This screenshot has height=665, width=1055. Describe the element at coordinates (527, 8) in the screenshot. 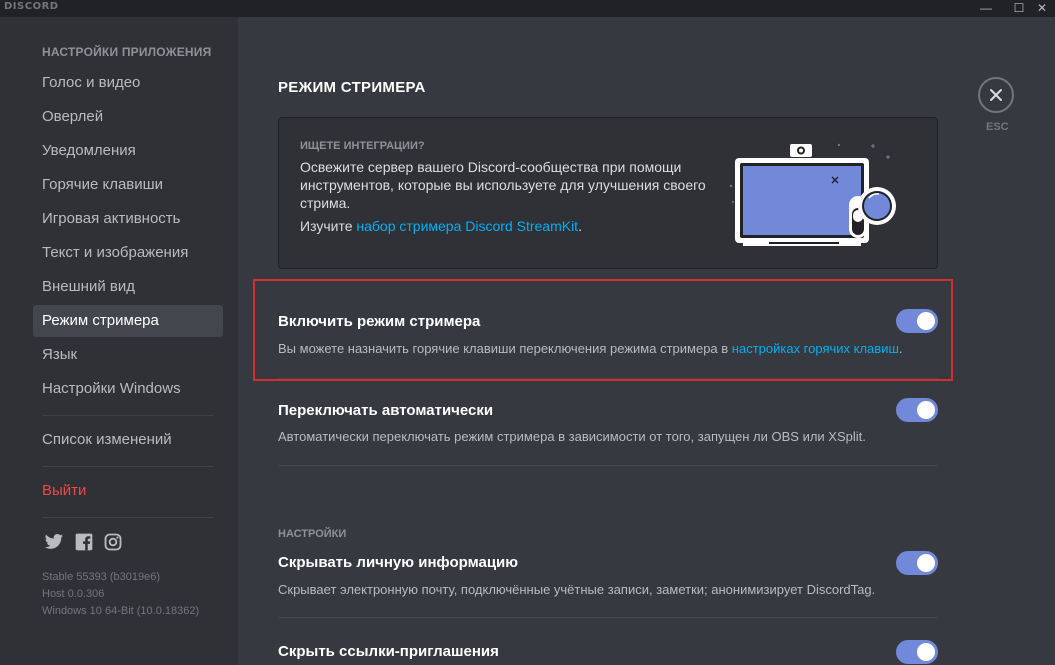

I see `title-bar: DISCORD — ☐ ✕` at that location.